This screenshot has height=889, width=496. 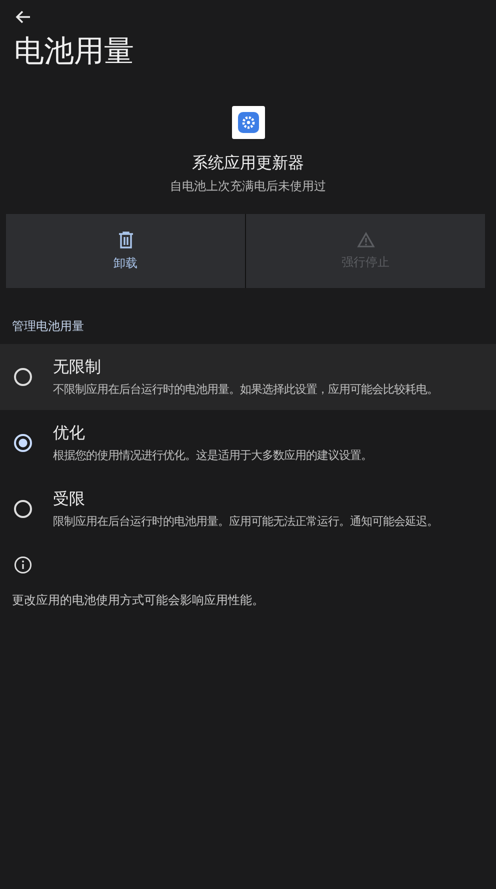 What do you see at coordinates (125, 251) in the screenshot?
I see `uninstall-button: 卸载` at bounding box center [125, 251].